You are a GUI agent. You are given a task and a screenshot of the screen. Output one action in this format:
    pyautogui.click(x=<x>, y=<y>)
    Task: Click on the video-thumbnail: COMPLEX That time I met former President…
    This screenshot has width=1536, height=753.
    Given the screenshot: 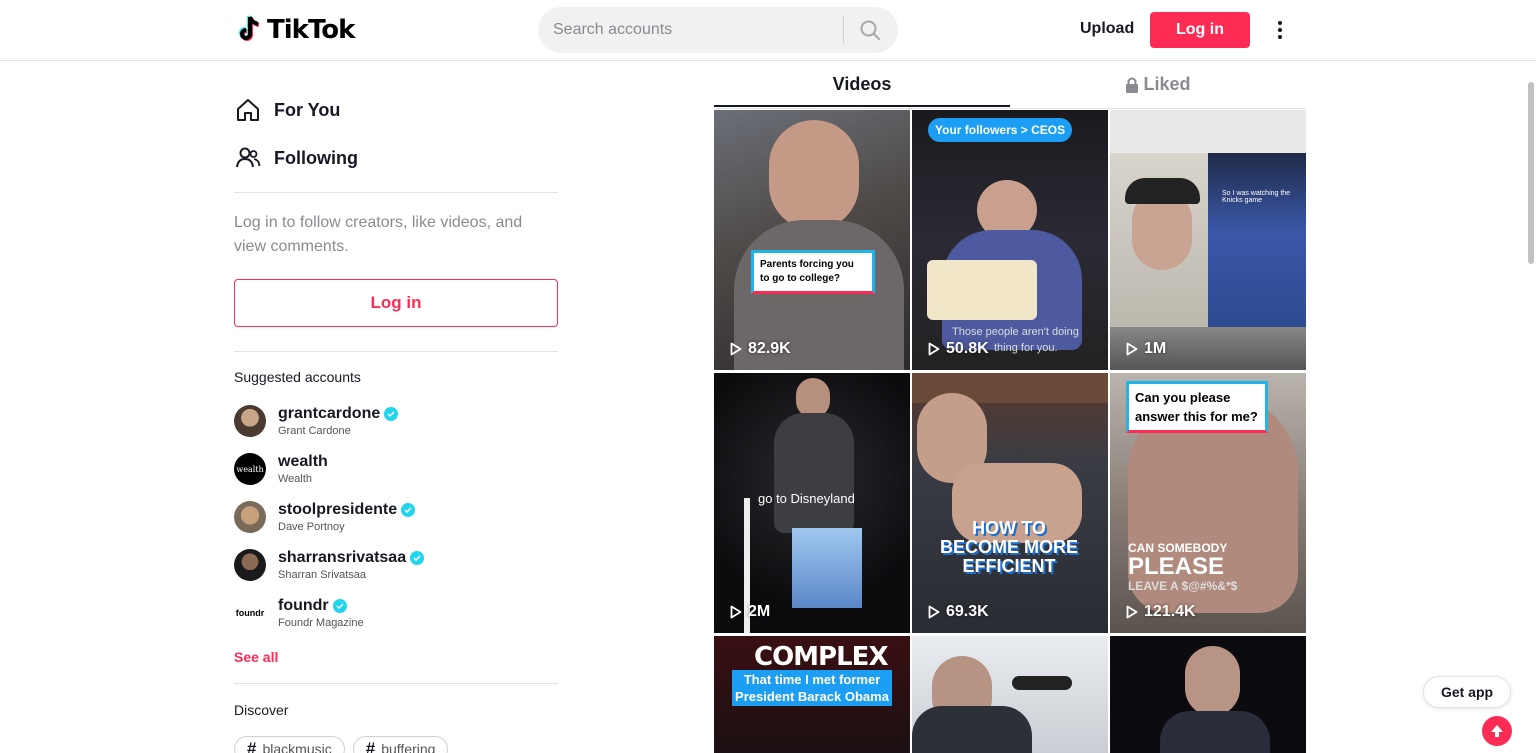 What is the action you would take?
    pyautogui.click(x=812, y=694)
    